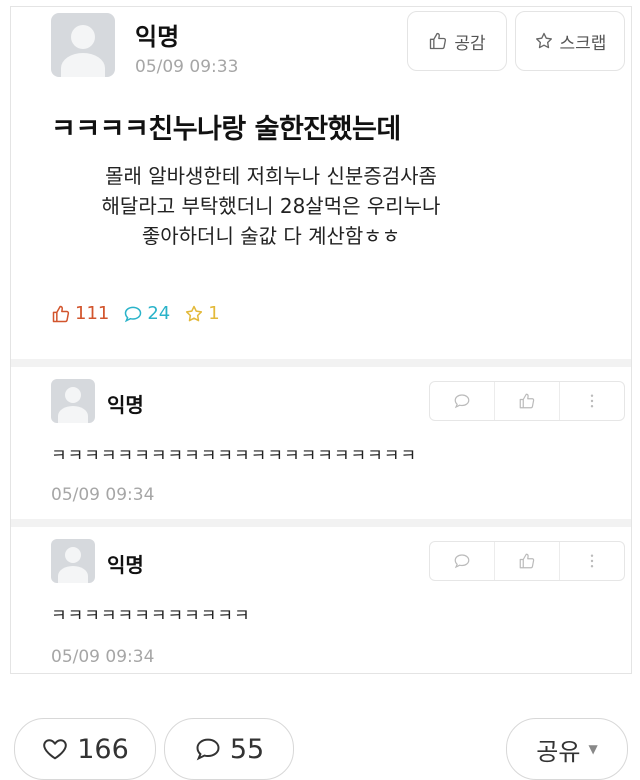 The width and height of the screenshot is (640, 780). What do you see at coordinates (151, 616) in the screenshot?
I see `comment-text: ㅋㅋㅋㅋㅋㅋㅋㅋㅋㅋㅋㅋ` at bounding box center [151, 616].